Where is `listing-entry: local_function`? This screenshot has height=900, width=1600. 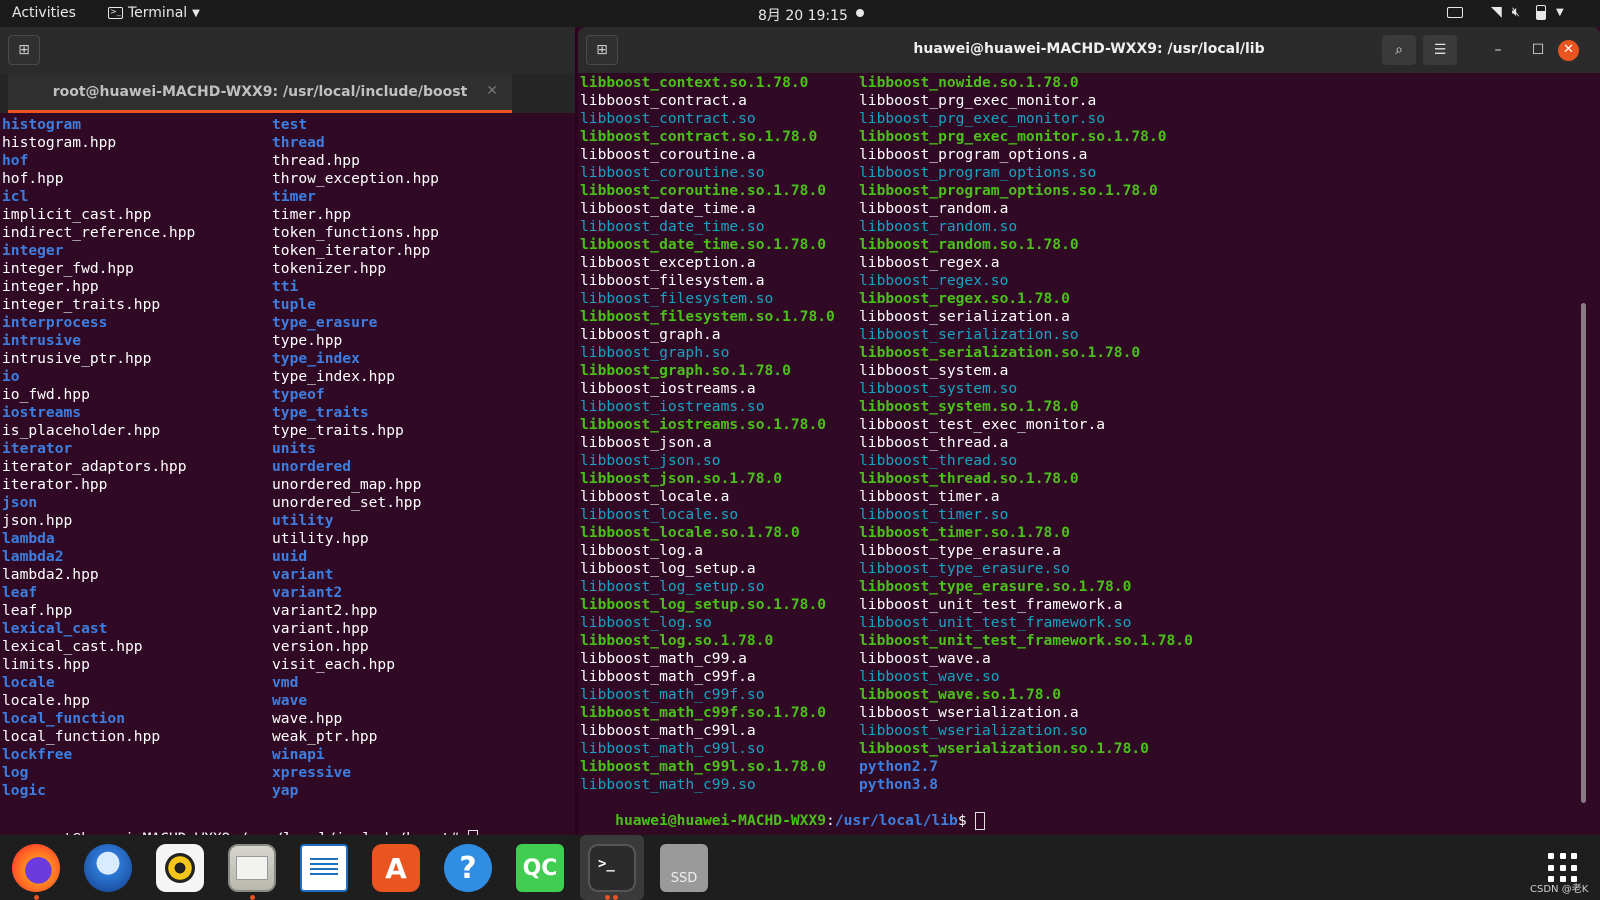
listing-entry: local_function is located at coordinates (64, 718).